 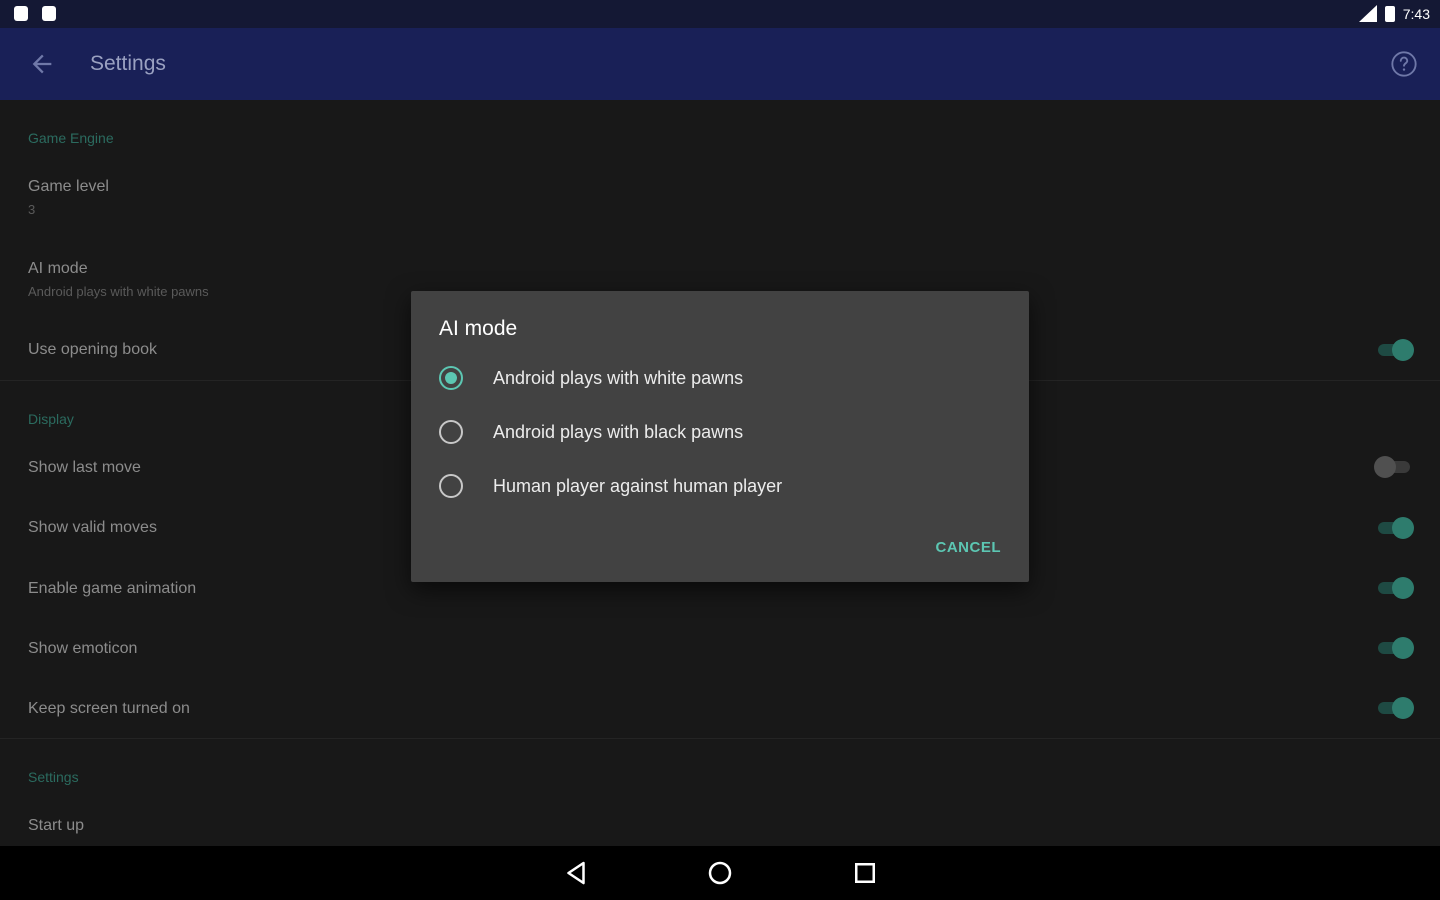 What do you see at coordinates (618, 432) in the screenshot?
I see `option-label: Android plays with black pawns` at bounding box center [618, 432].